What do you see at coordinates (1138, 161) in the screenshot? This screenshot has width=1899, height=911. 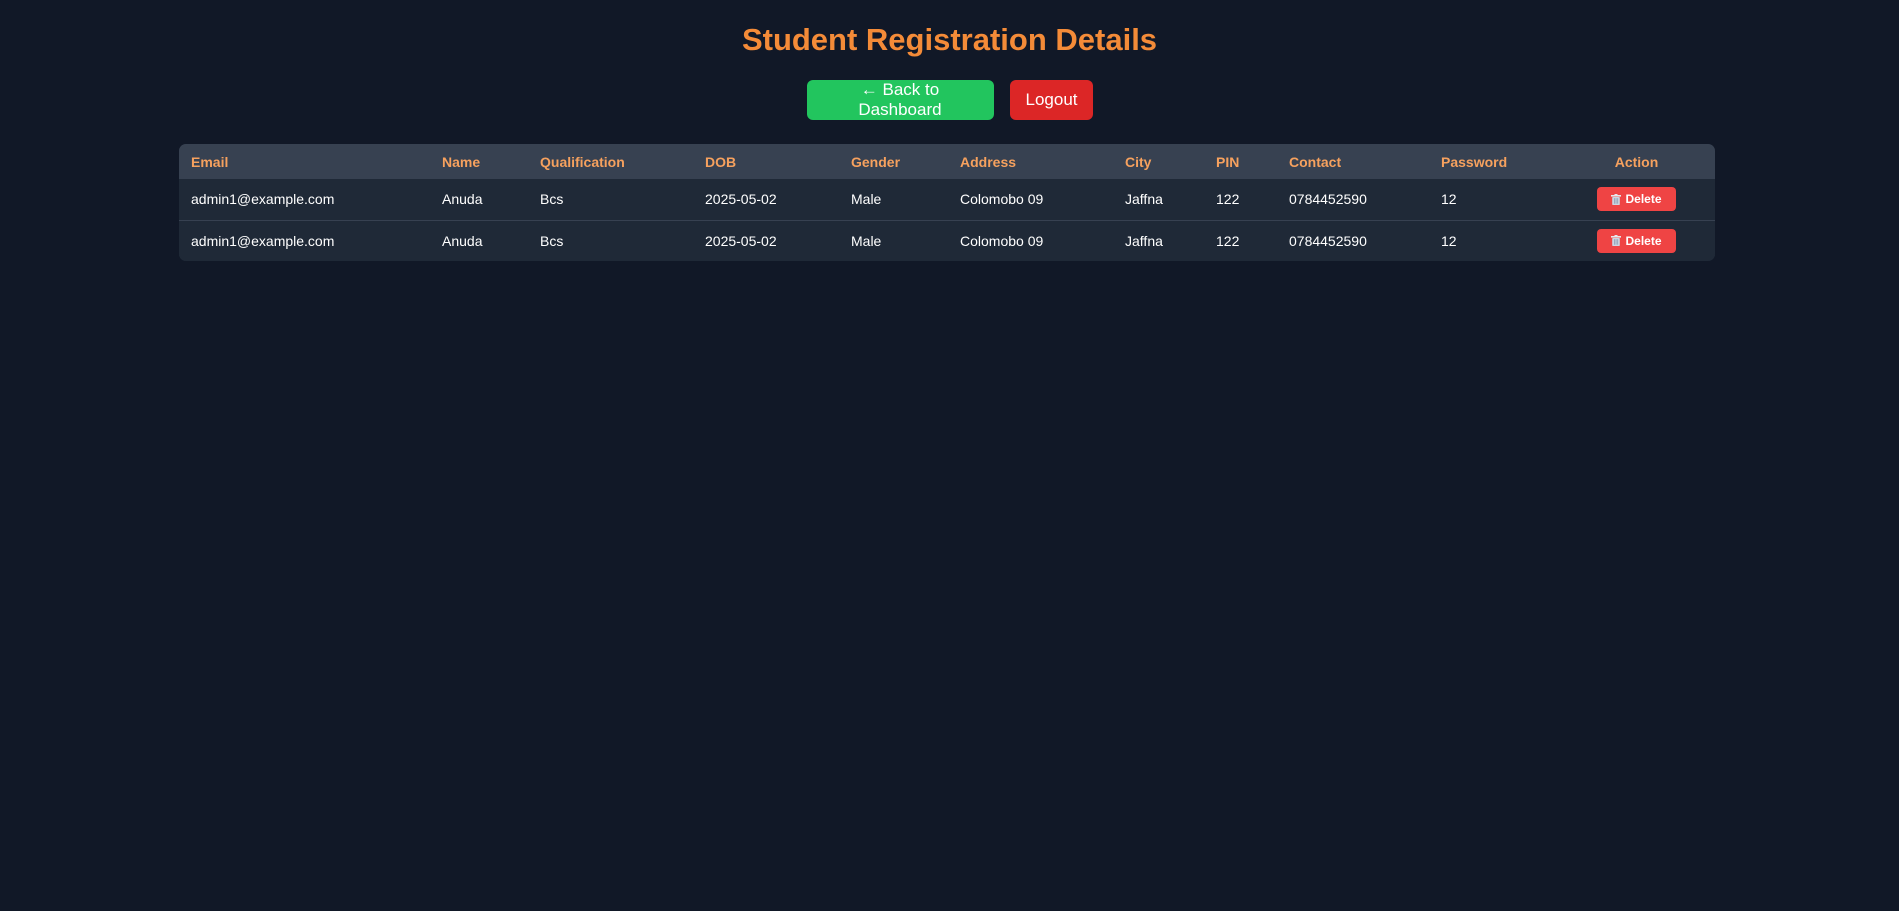 I see `column-header-city: City` at bounding box center [1138, 161].